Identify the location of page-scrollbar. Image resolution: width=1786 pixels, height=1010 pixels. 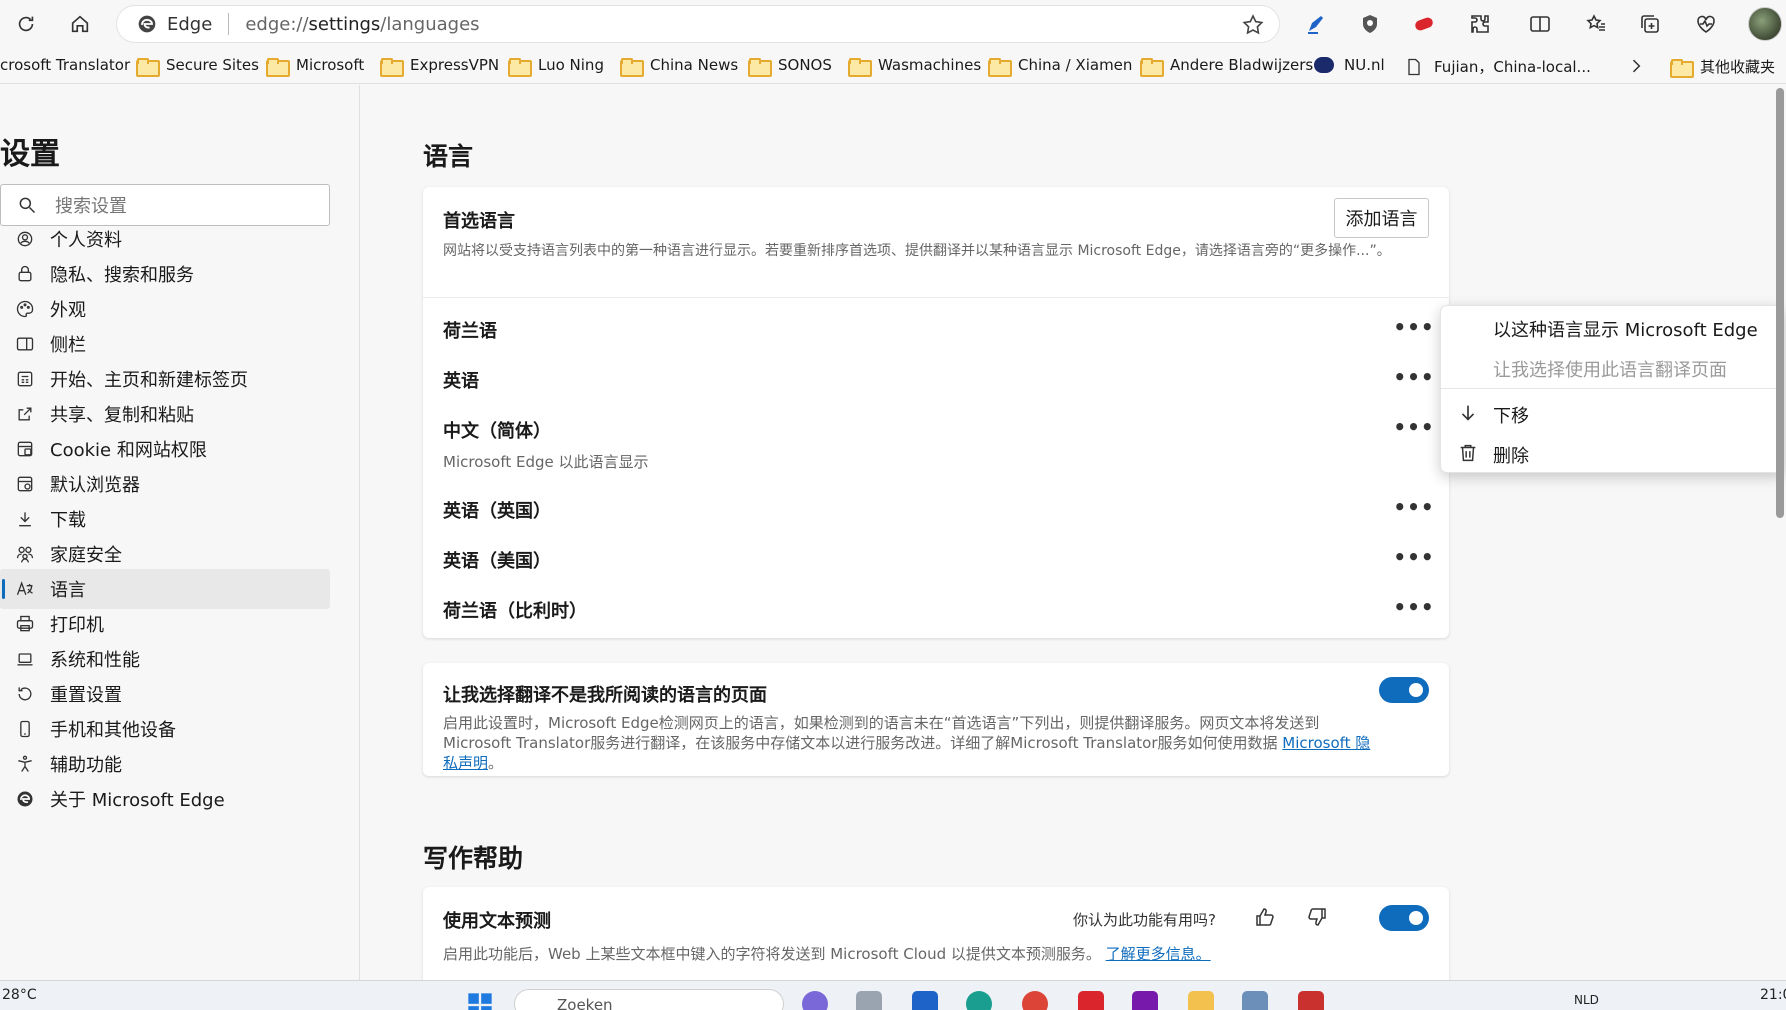
(1780, 303).